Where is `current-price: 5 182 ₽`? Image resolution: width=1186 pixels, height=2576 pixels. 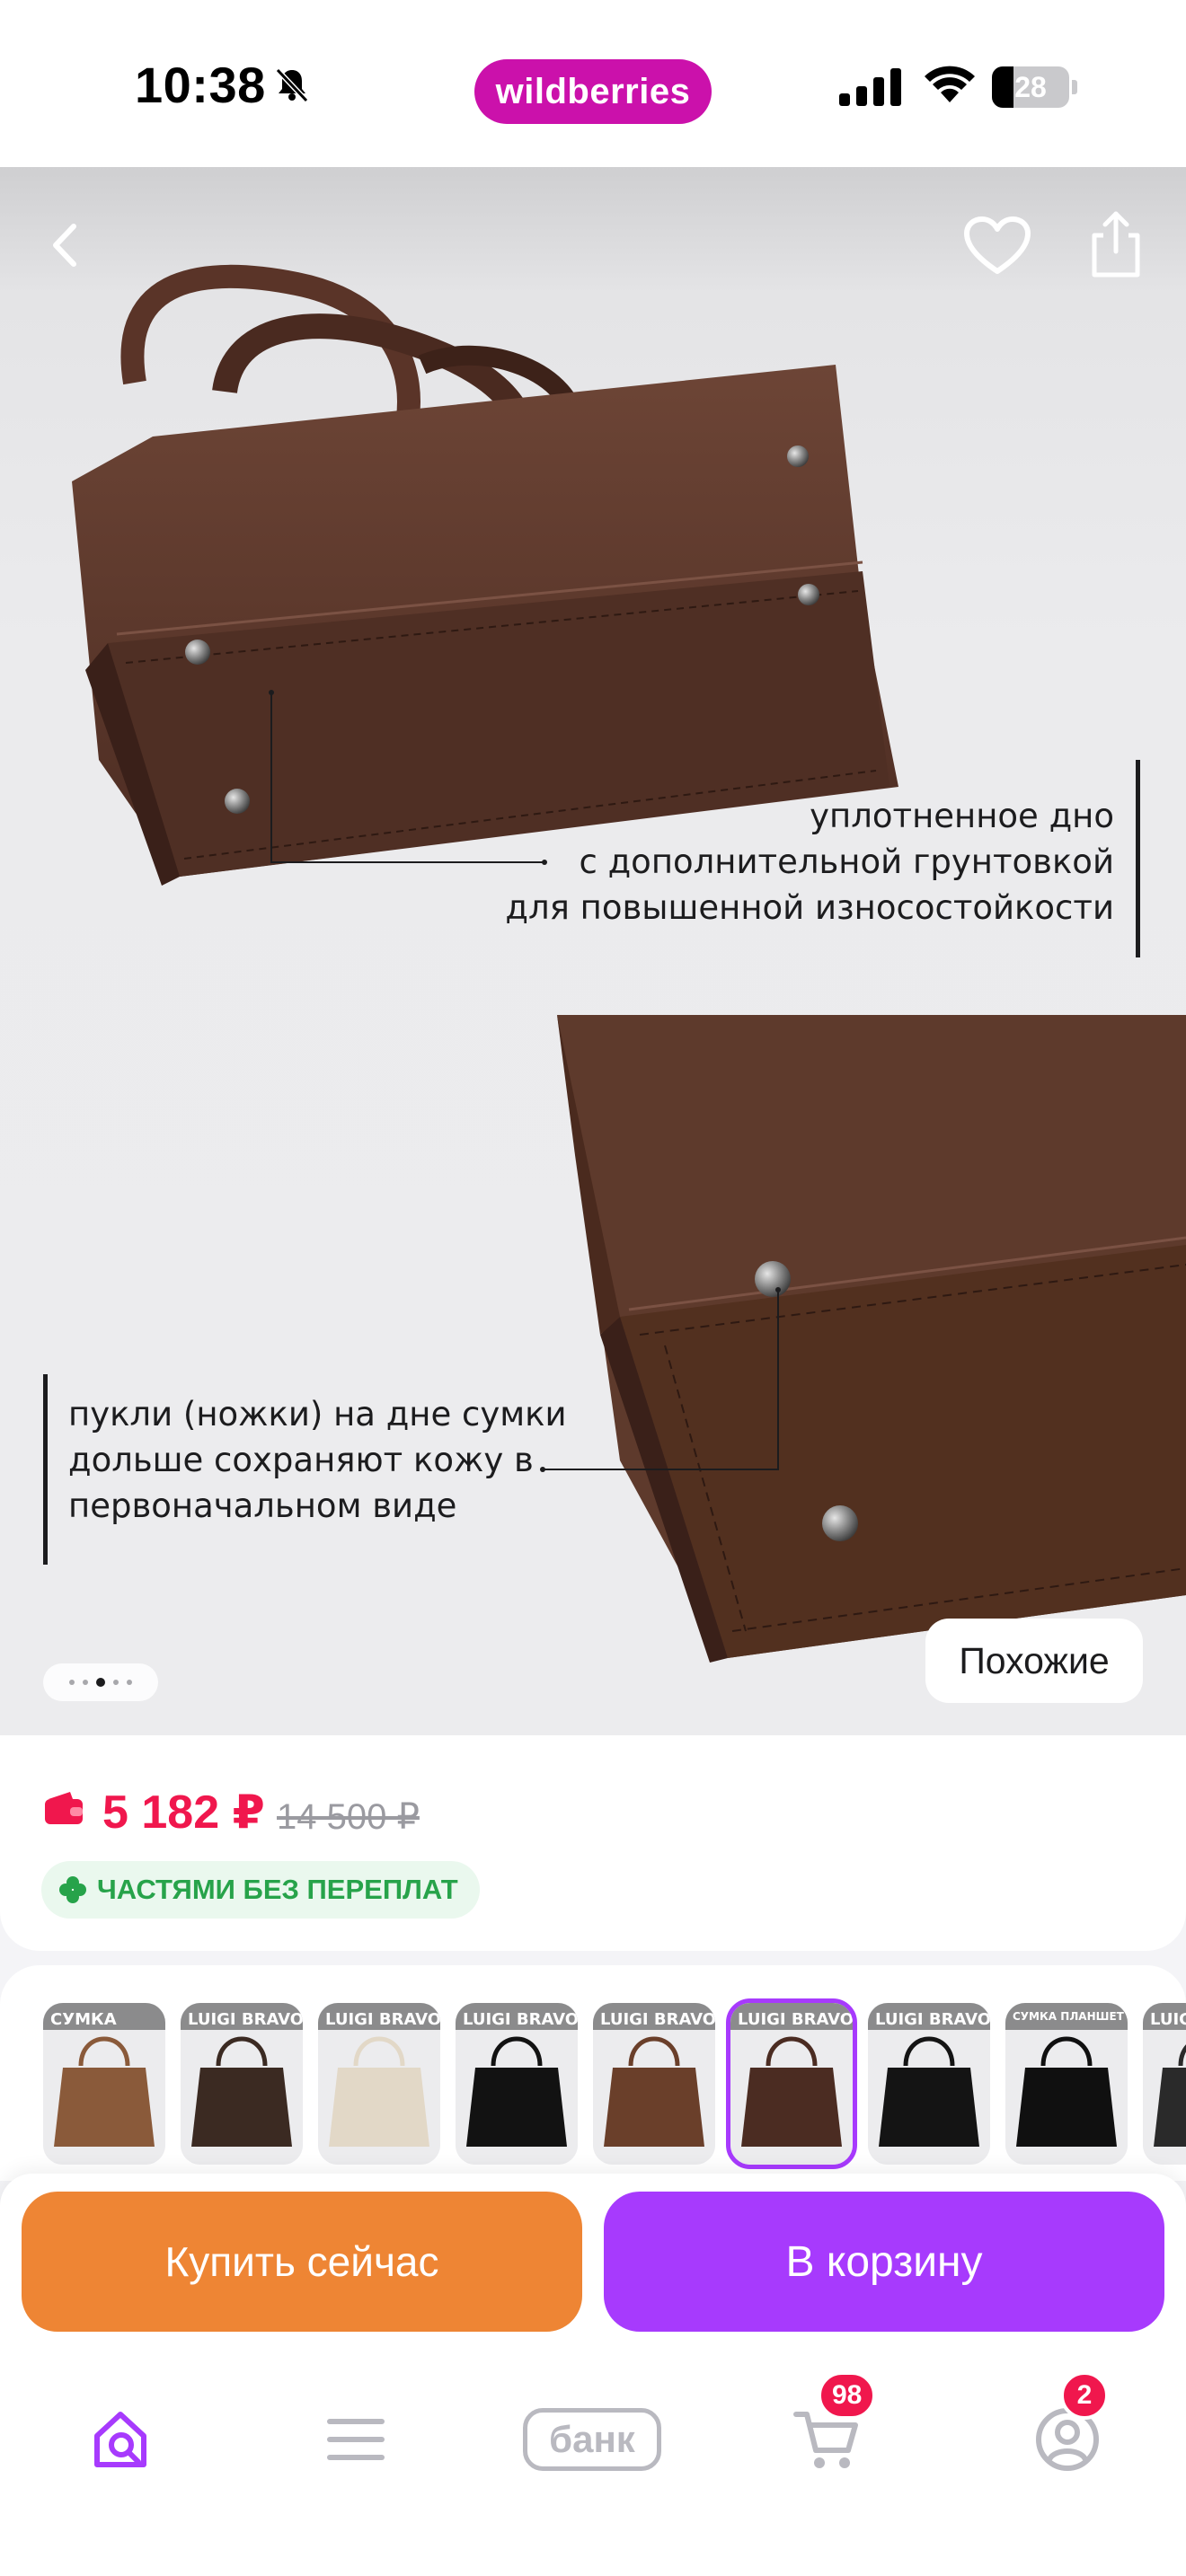
current-price: 5 182 ₽ is located at coordinates (183, 1812).